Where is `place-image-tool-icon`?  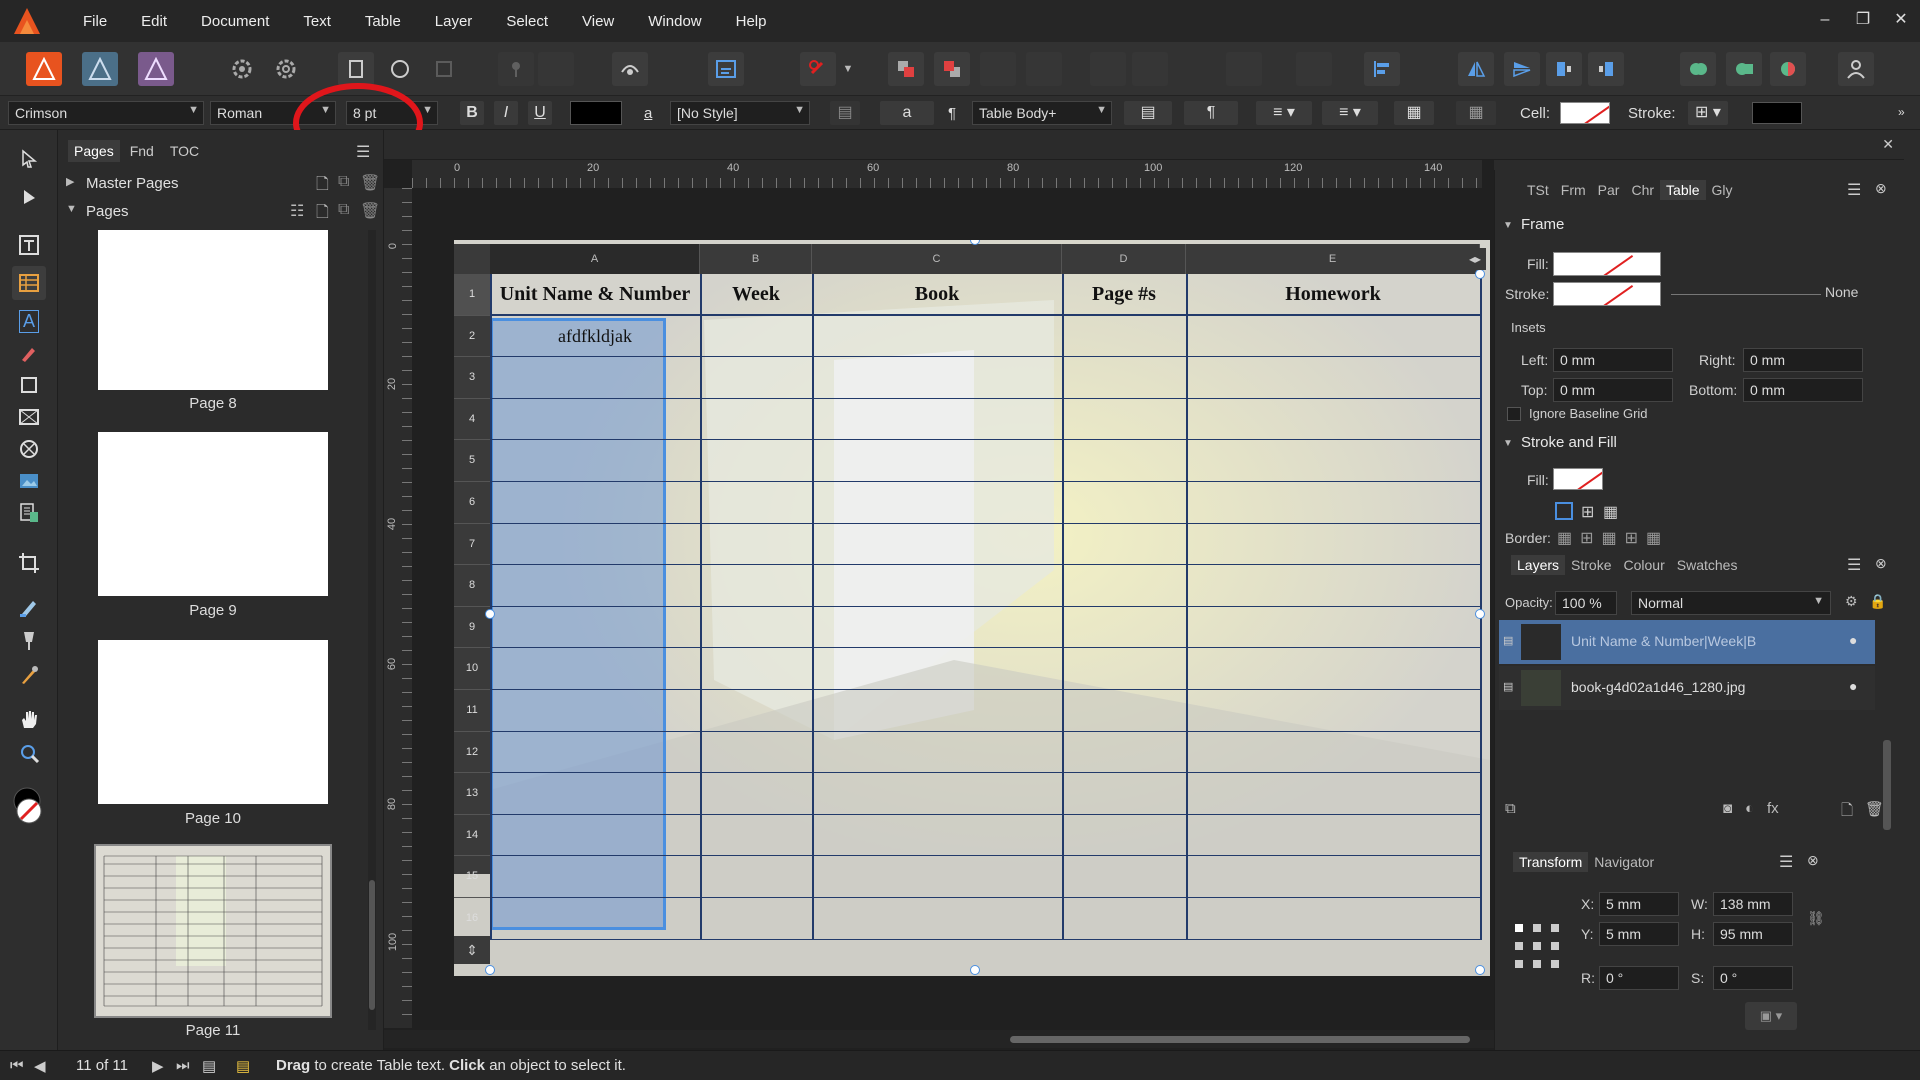 place-image-tool-icon is located at coordinates (29, 481).